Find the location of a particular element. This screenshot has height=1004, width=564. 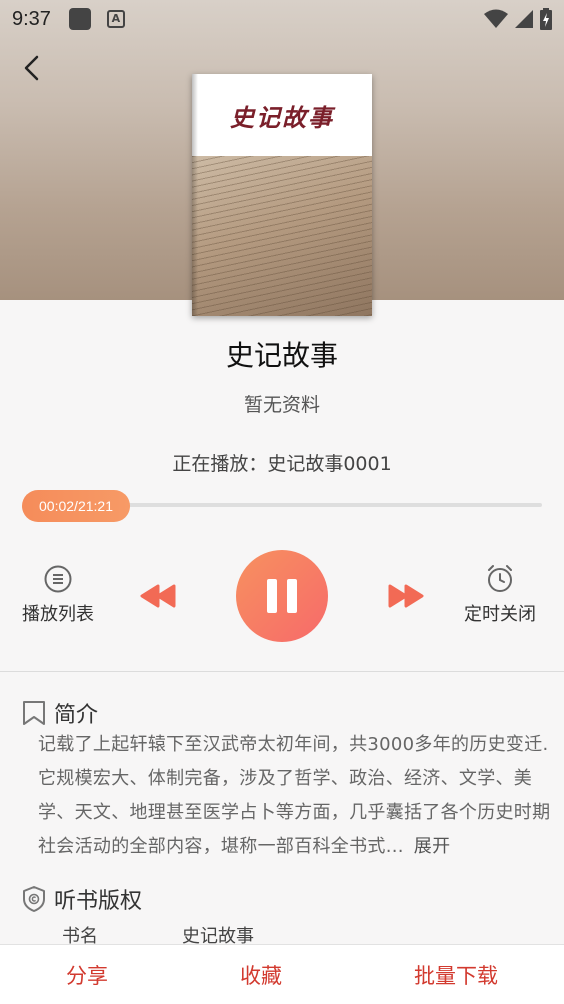

battery-icon is located at coordinates (546, 19).